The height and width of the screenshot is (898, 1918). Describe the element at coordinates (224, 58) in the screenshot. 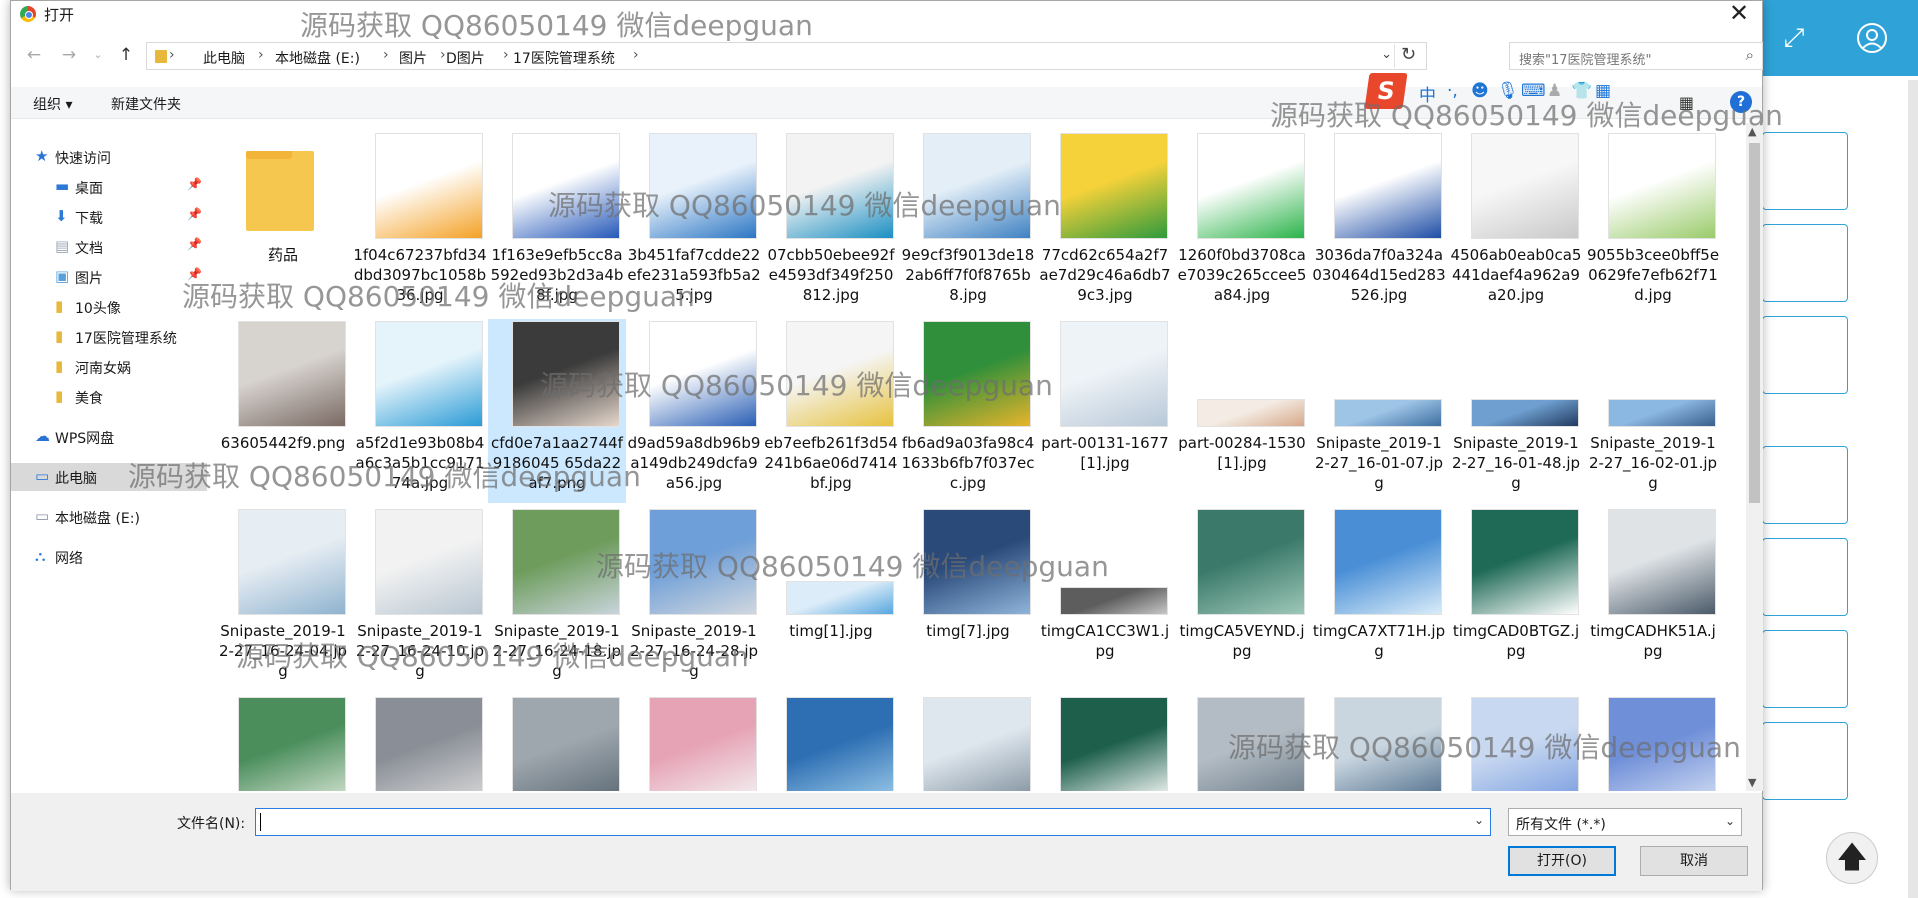

I see `breadcrumb-this-pc: 此电脑` at that location.